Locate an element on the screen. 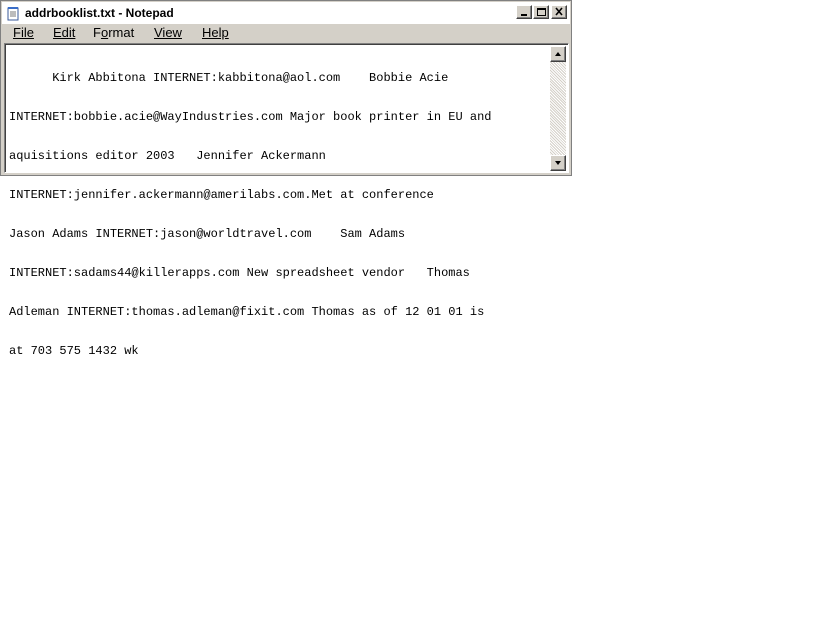 The image size is (832, 624). window-title: addrbooklist.txt - Notepad is located at coordinates (99, 13).